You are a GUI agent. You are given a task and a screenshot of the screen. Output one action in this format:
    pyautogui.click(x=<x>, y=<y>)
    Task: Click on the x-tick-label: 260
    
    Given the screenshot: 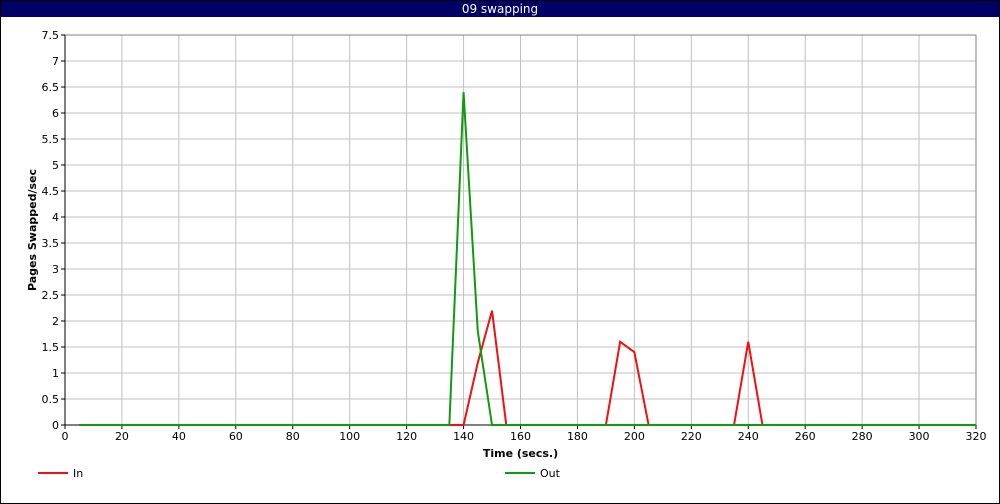 What is the action you would take?
    pyautogui.click(x=805, y=436)
    